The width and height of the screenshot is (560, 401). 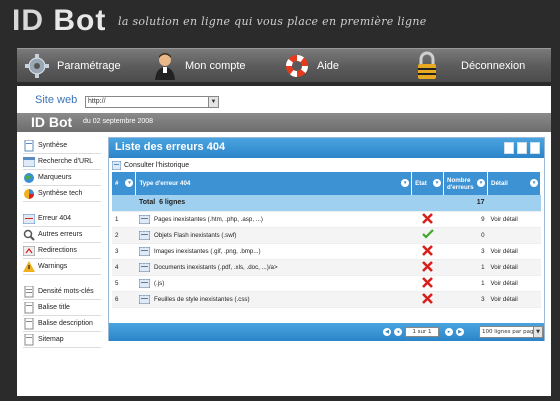 I want to click on per-page-value: 100 lignes par page, so click(x=509, y=332).